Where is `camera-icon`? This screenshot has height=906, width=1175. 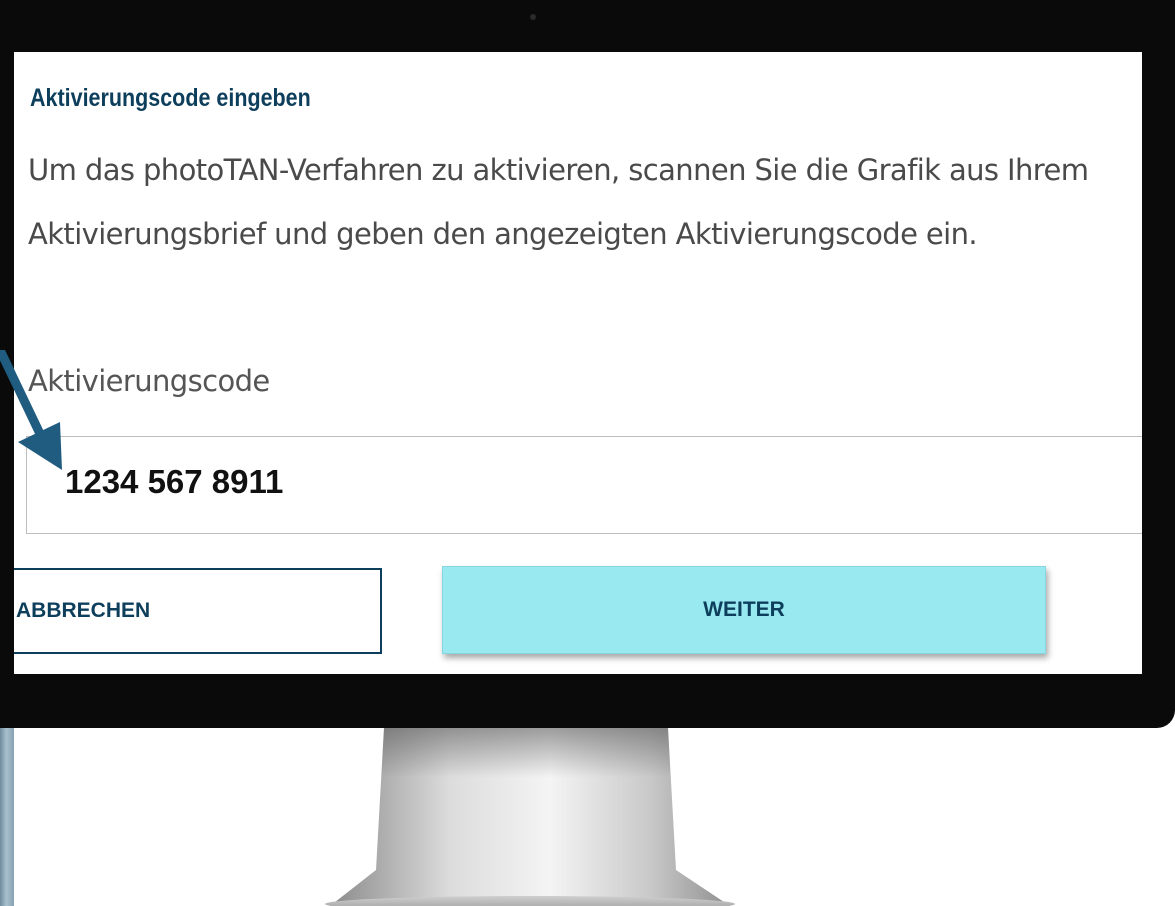 camera-icon is located at coordinates (533, 17).